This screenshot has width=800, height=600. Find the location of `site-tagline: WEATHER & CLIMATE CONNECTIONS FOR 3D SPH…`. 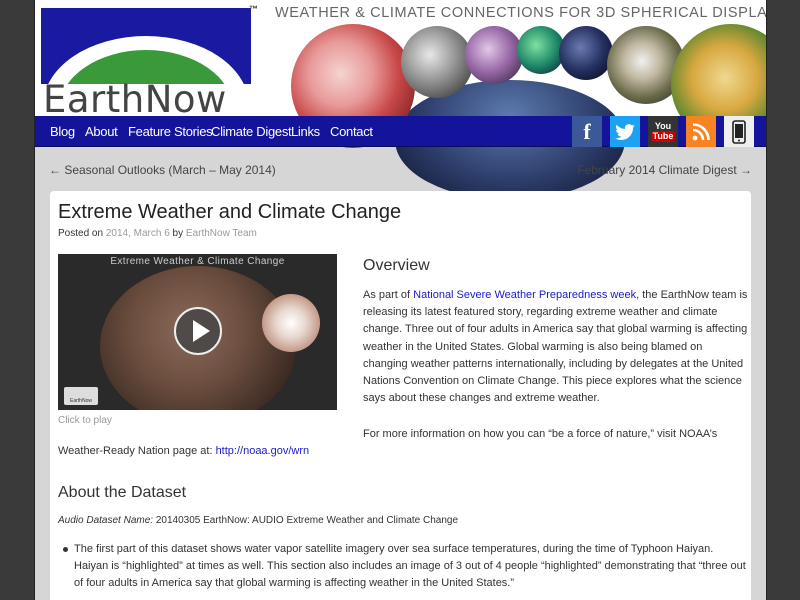

site-tagline: WEATHER & CLIMATE CONNECTIONS FOR 3D SPH… is located at coordinates (521, 13).